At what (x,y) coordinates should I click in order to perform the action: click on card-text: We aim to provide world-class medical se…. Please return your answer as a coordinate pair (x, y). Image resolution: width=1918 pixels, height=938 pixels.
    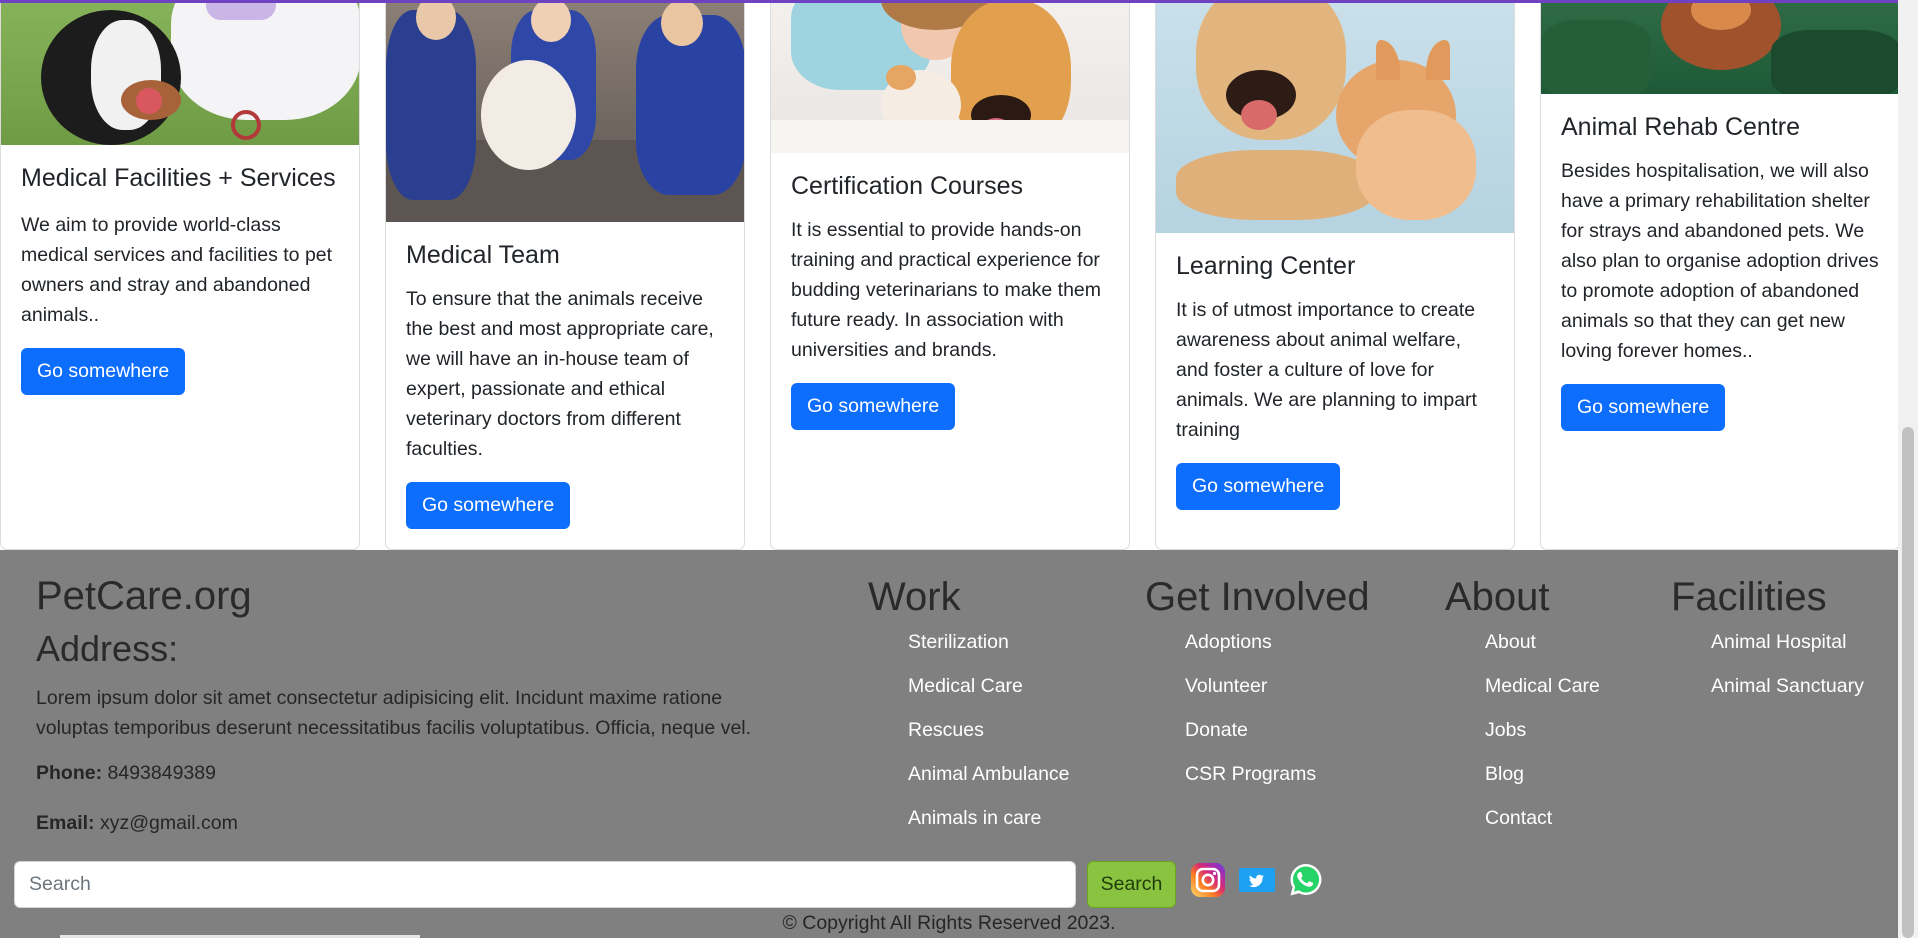
    Looking at the image, I should click on (177, 270).